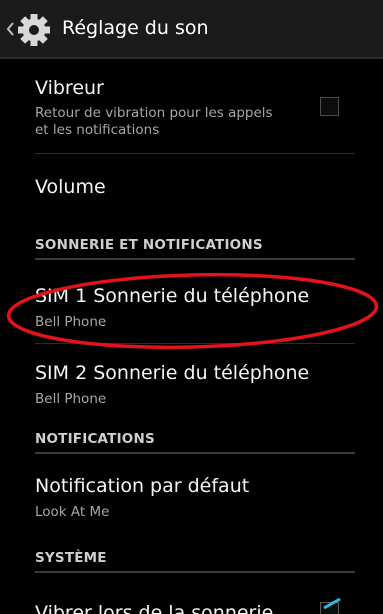 The height and width of the screenshot is (614, 383). What do you see at coordinates (332, 604) in the screenshot?
I see `checkmark-icon` at bounding box center [332, 604].